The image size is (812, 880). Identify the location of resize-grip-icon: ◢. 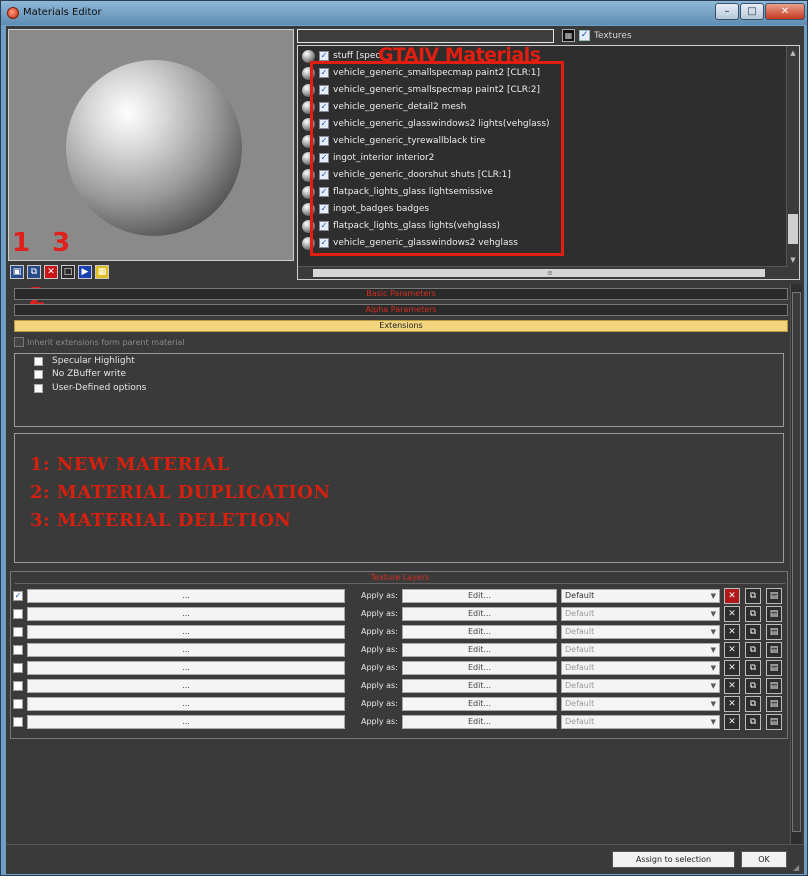
(798, 868).